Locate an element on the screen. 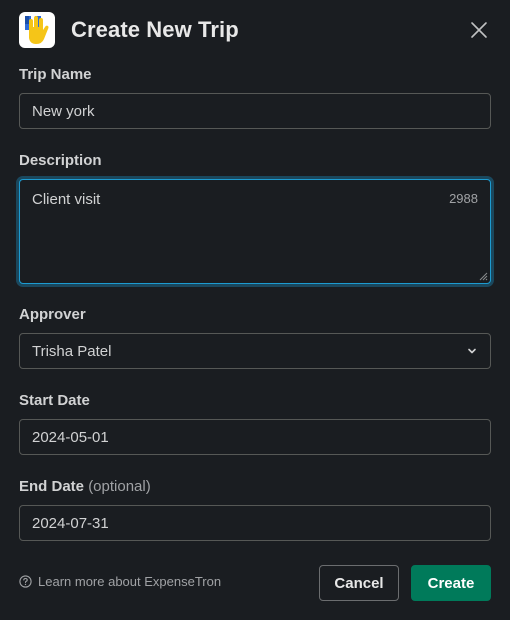  char-count: 2988 is located at coordinates (463, 198).